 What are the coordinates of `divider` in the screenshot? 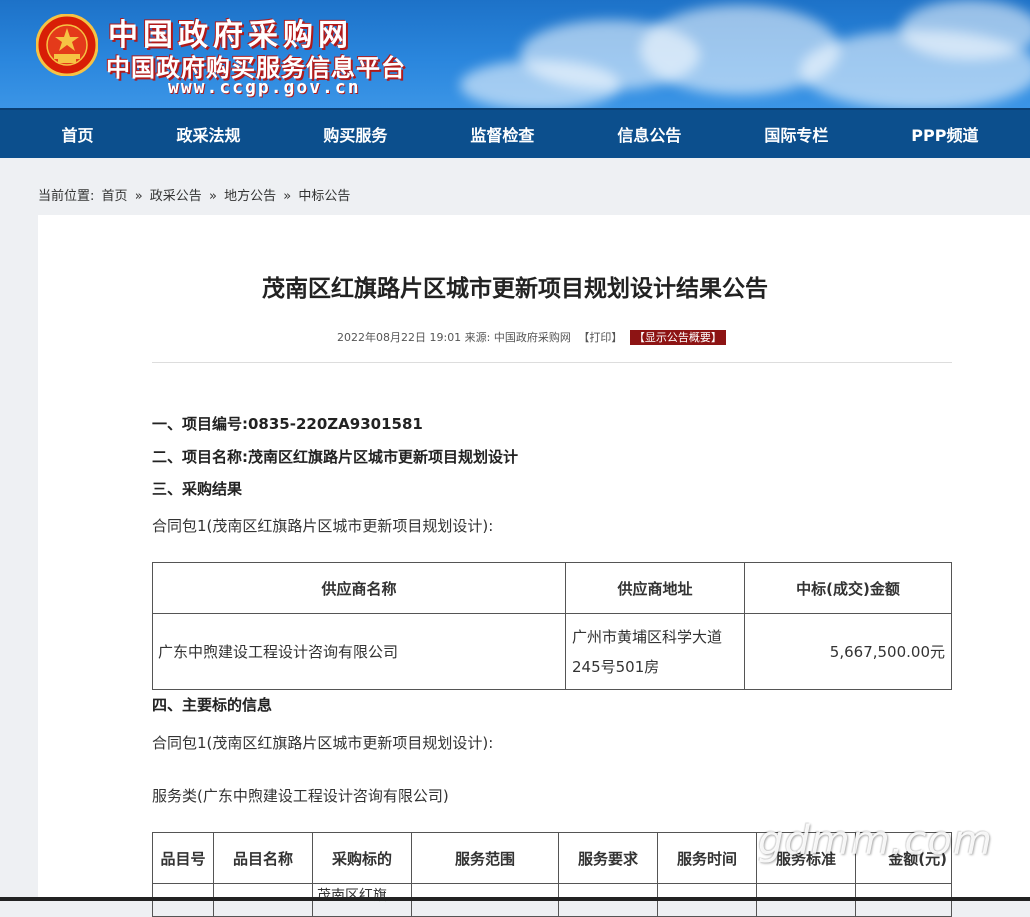 It's located at (552, 362).